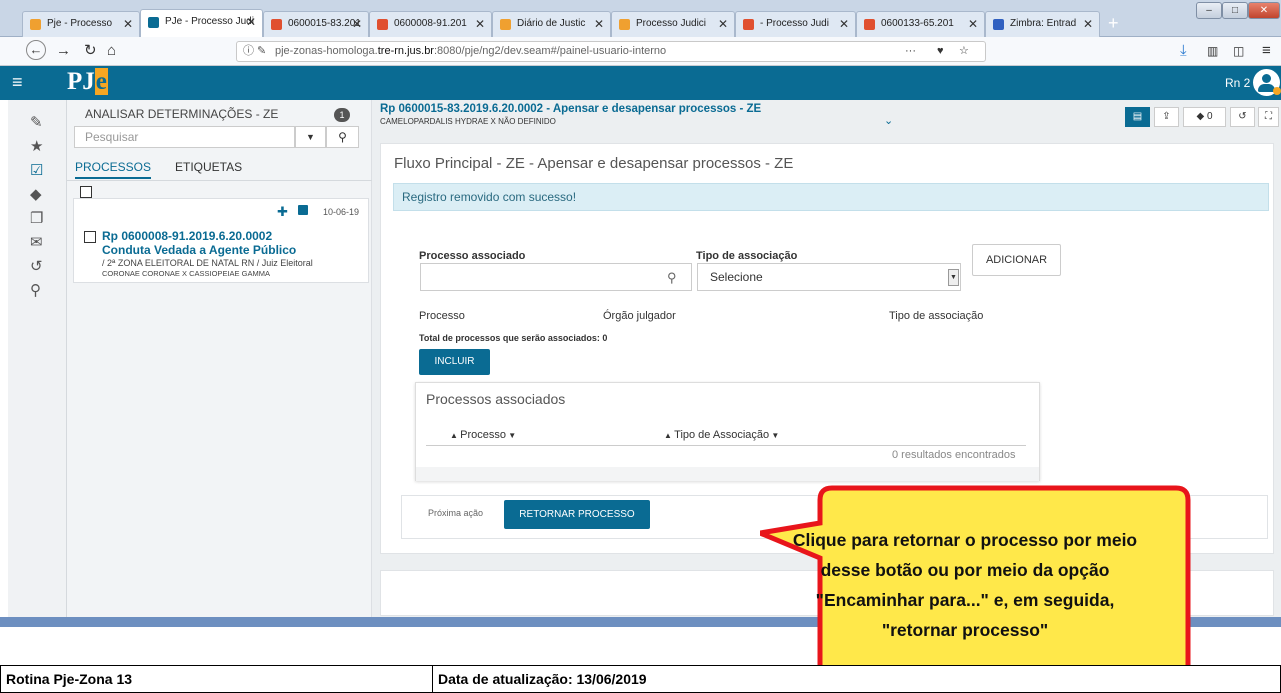 Image resolution: width=1281 pixels, height=693 pixels. I want to click on results-count: 0 resultados encontrados, so click(954, 455).